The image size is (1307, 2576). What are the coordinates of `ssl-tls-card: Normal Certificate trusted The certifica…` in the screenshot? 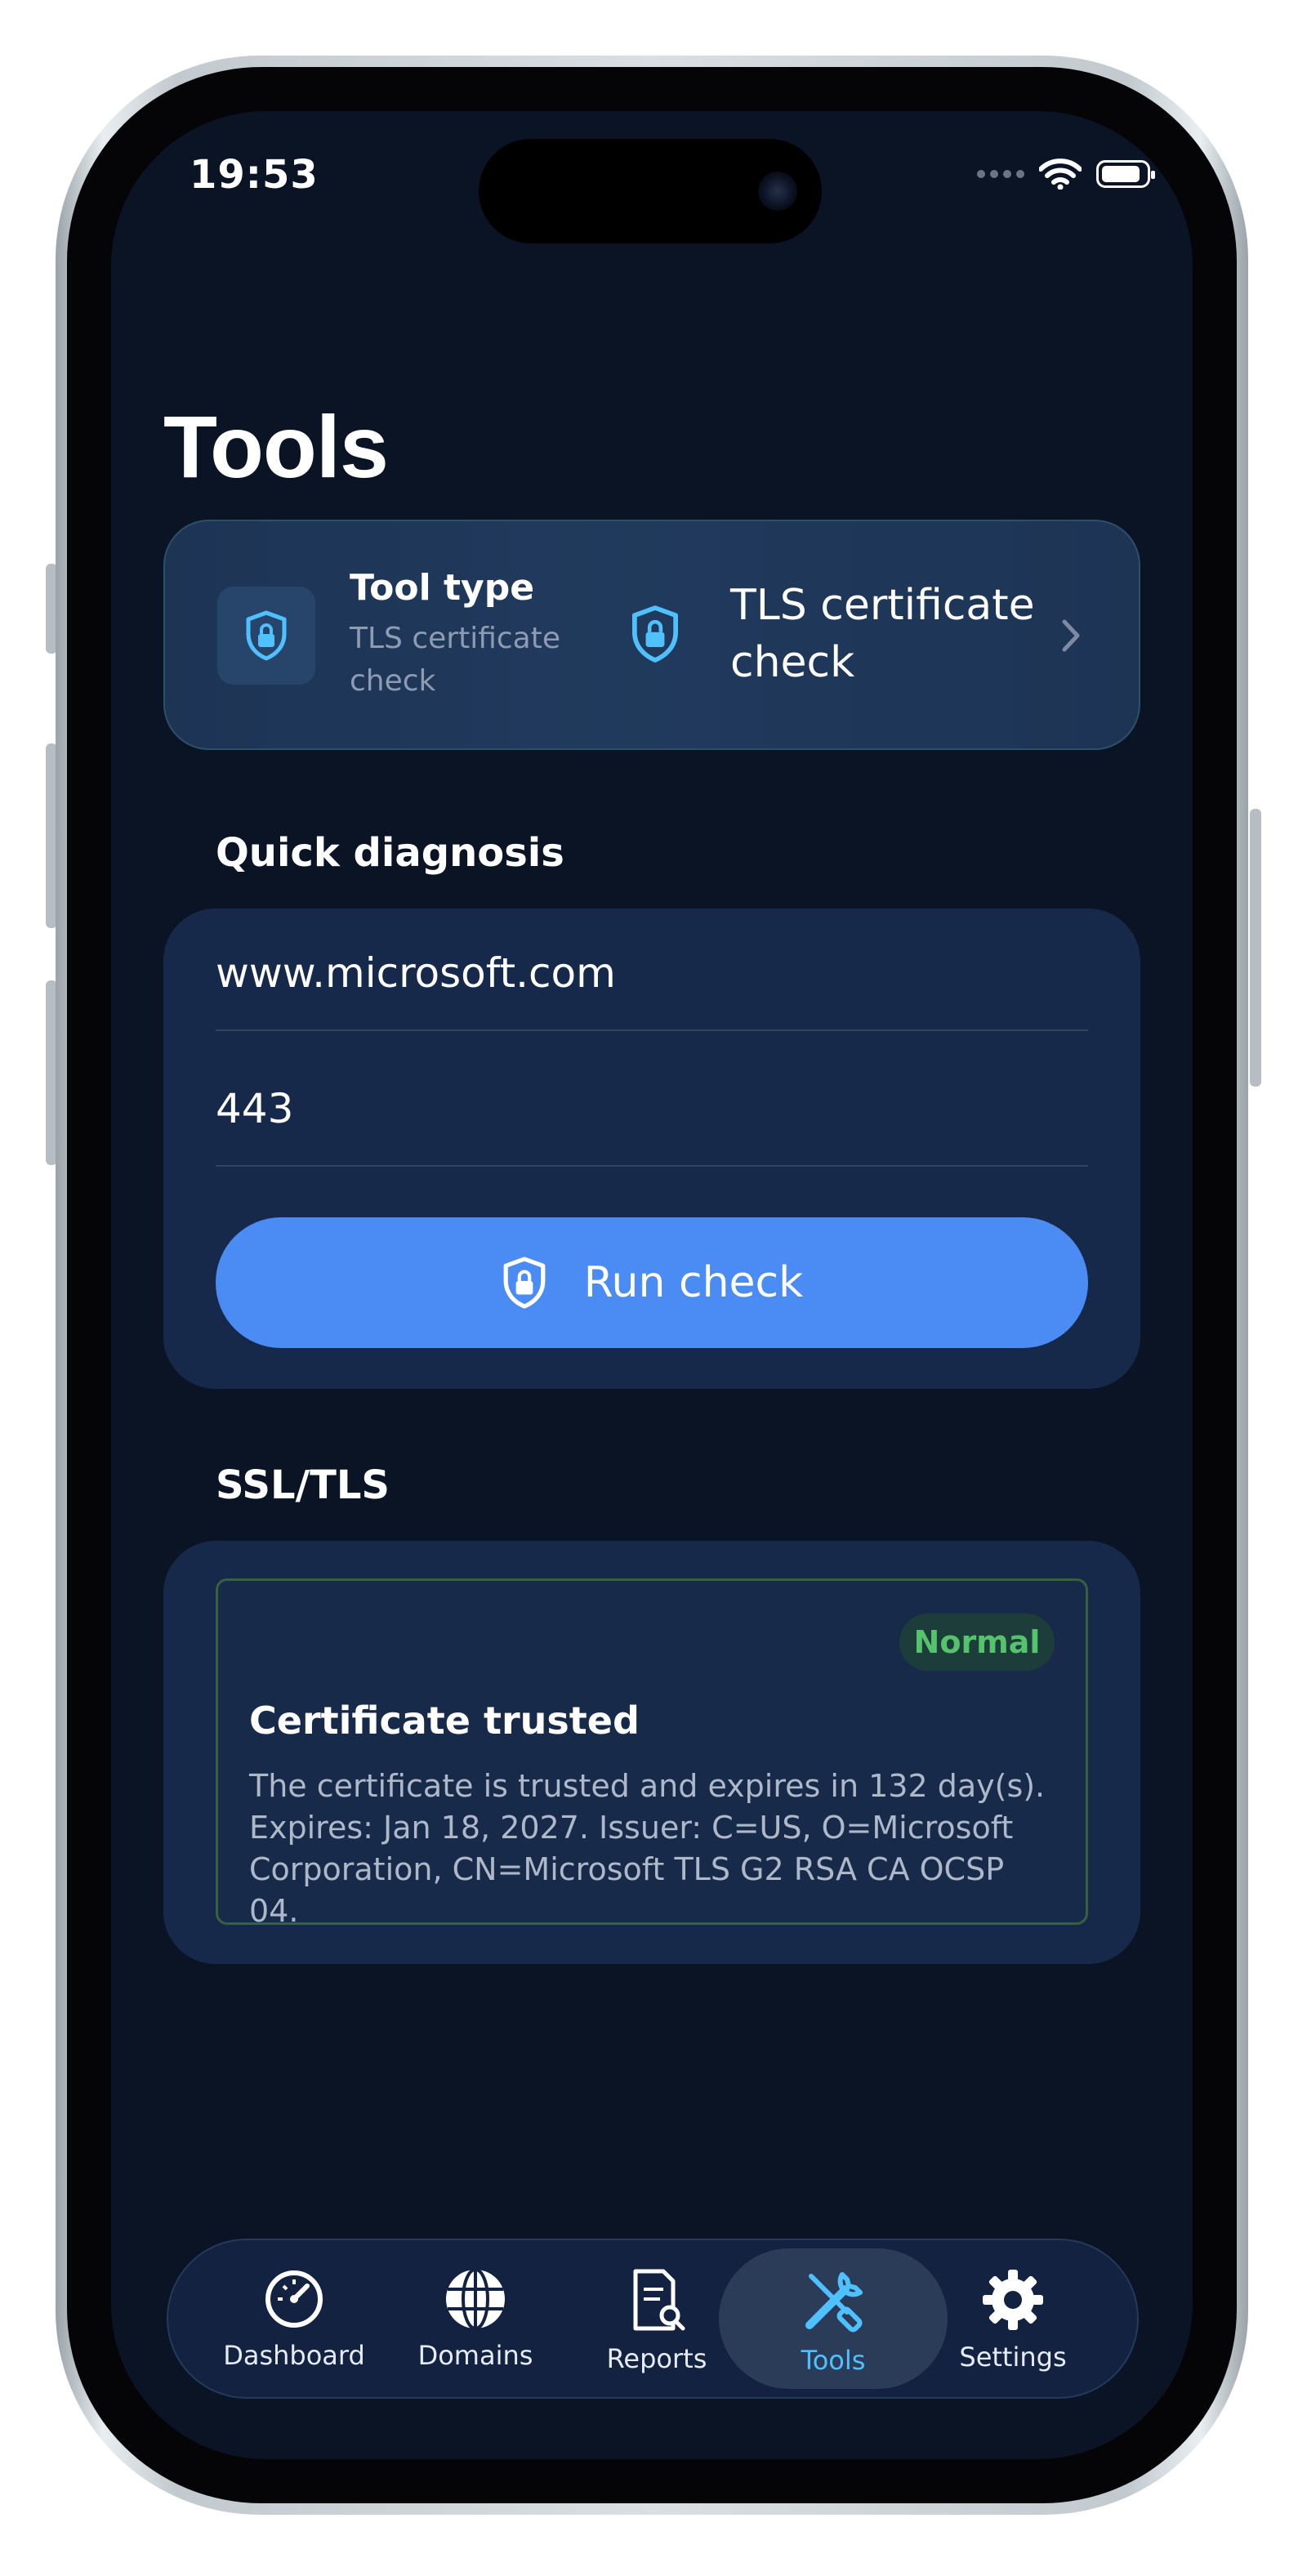 It's located at (651, 1752).